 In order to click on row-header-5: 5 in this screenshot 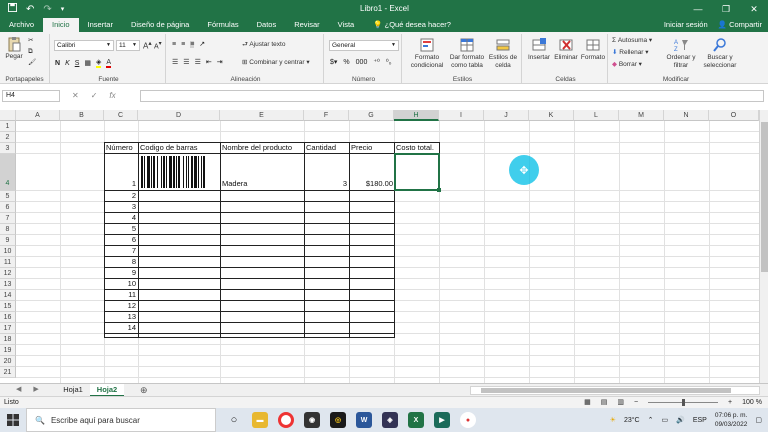, I will do `click(8, 196)`.